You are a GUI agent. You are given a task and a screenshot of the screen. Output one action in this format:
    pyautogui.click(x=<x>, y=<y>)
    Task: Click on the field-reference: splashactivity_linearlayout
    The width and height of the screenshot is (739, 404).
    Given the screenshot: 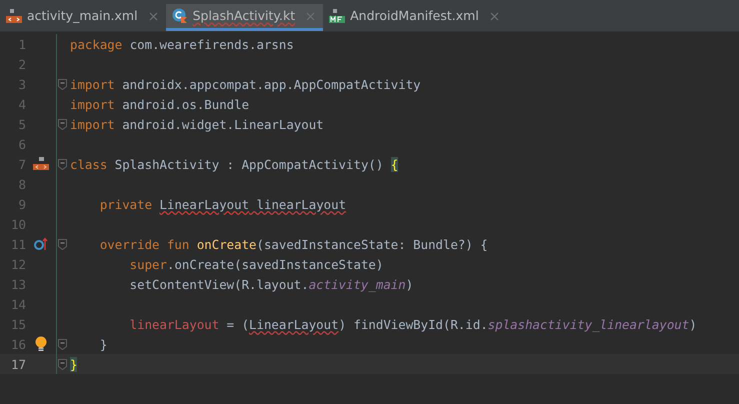 What is the action you would take?
    pyautogui.click(x=589, y=324)
    